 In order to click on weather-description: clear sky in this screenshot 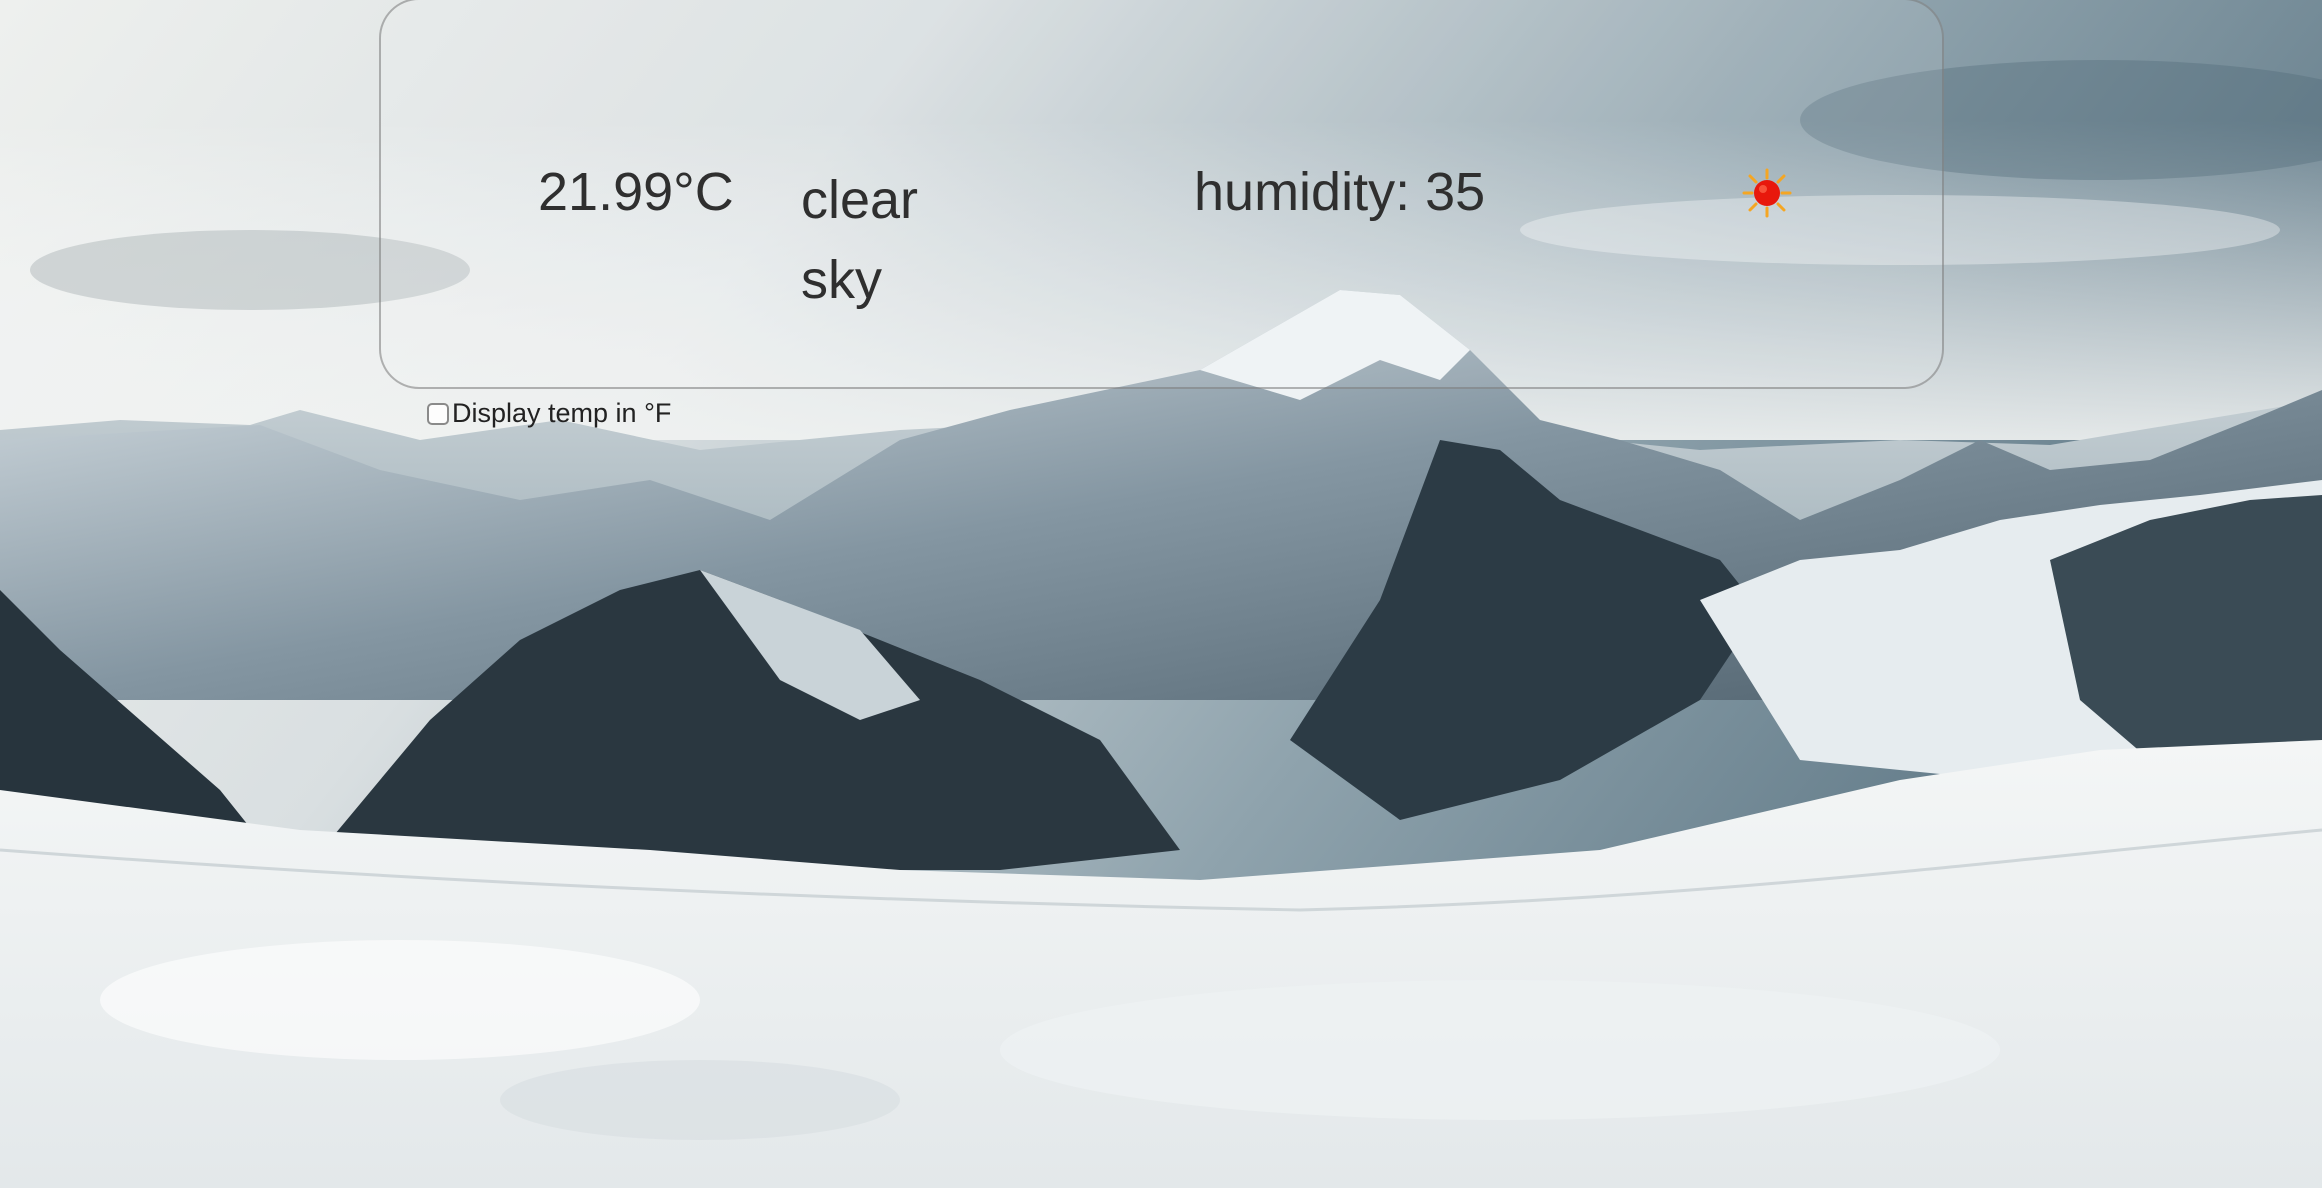, I will do `click(860, 240)`.